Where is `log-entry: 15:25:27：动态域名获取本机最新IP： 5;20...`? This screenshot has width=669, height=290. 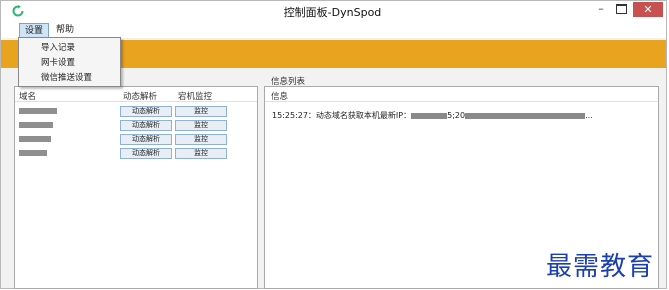 log-entry: 15:25:27：动态域名获取本机最新IP： 5;20... is located at coordinates (432, 115).